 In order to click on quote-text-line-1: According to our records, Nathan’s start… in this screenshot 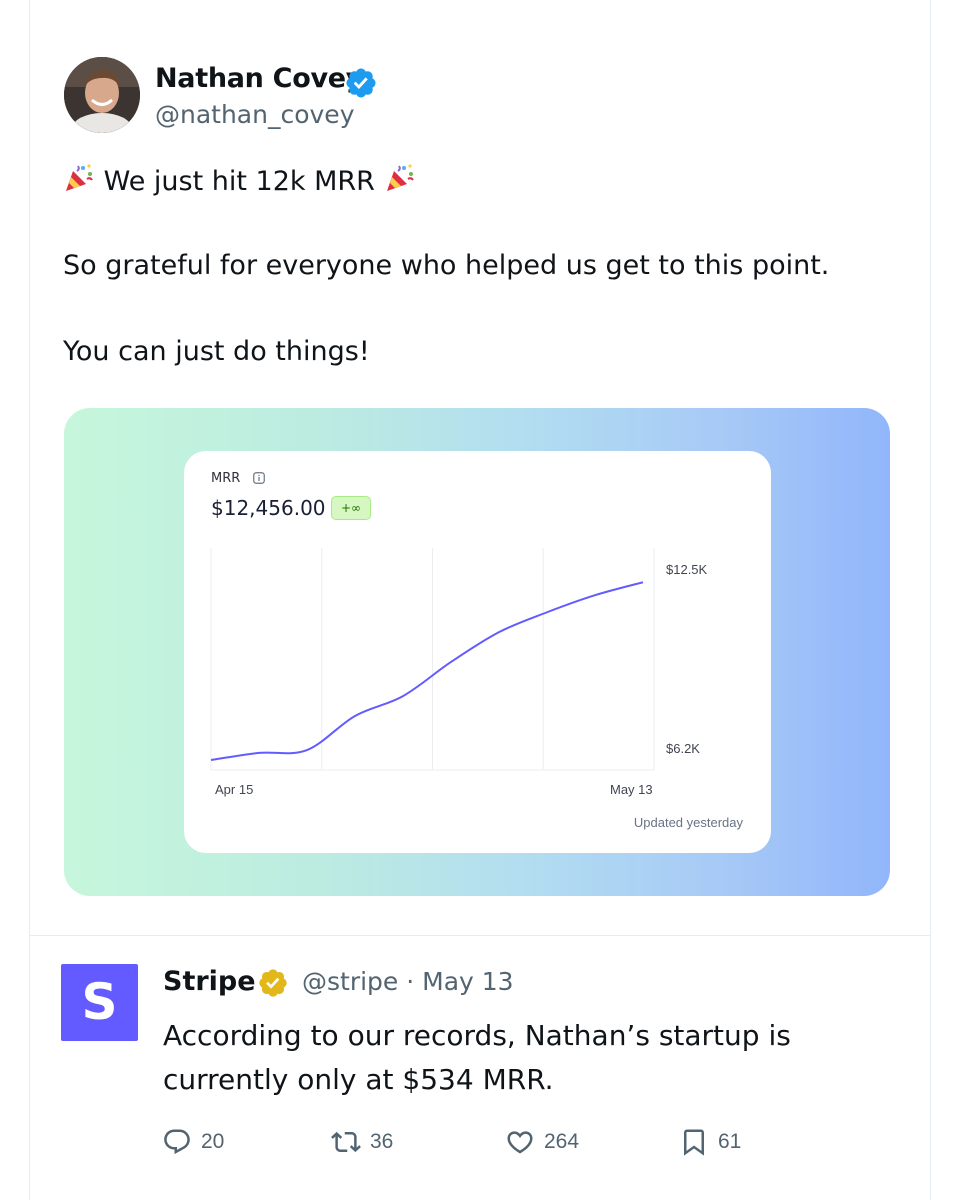, I will do `click(477, 1035)`.